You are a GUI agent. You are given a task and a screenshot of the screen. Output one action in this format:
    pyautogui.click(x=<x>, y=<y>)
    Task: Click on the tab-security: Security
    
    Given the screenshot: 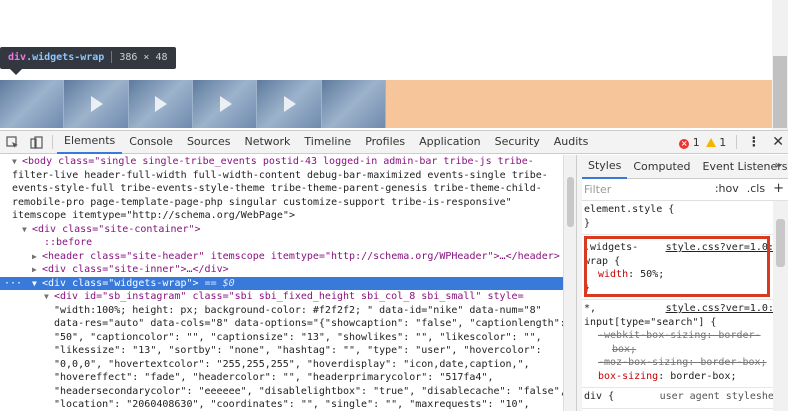 What is the action you would take?
    pyautogui.click(x=517, y=142)
    